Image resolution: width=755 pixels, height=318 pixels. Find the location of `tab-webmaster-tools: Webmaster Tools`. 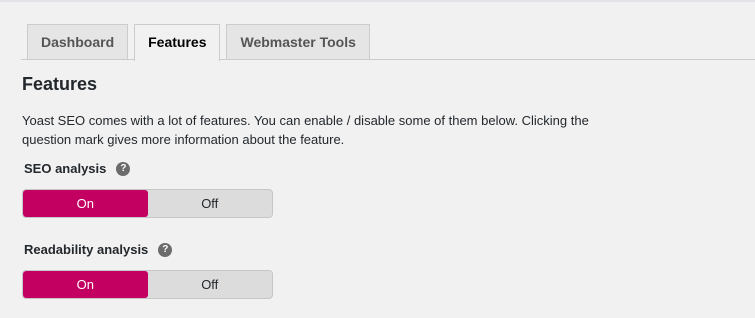

tab-webmaster-tools: Webmaster Tools is located at coordinates (298, 42).